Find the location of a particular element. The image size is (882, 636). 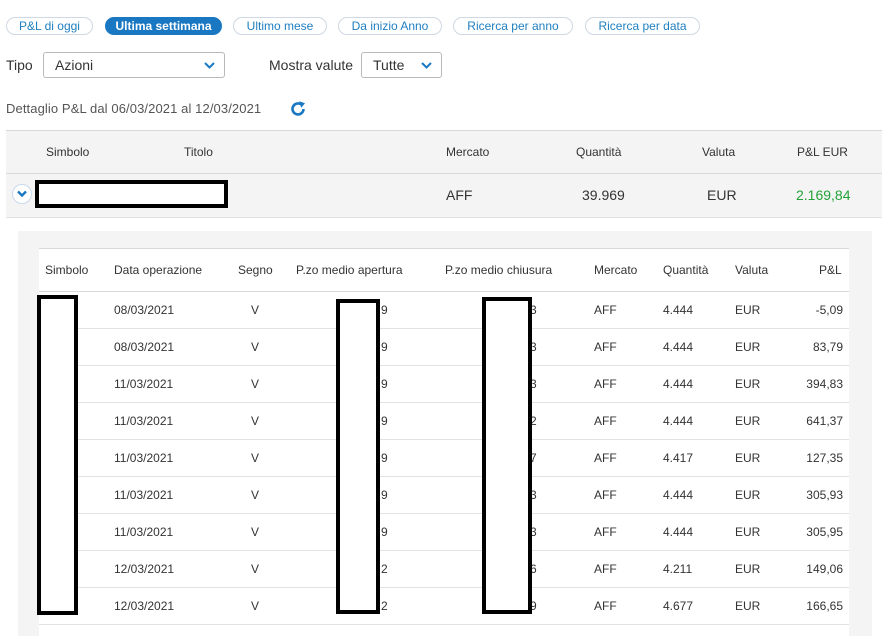

table-row: 11/03/2021 V 9 2 AFF 4.444 EUR 641,37 is located at coordinates (444, 421).